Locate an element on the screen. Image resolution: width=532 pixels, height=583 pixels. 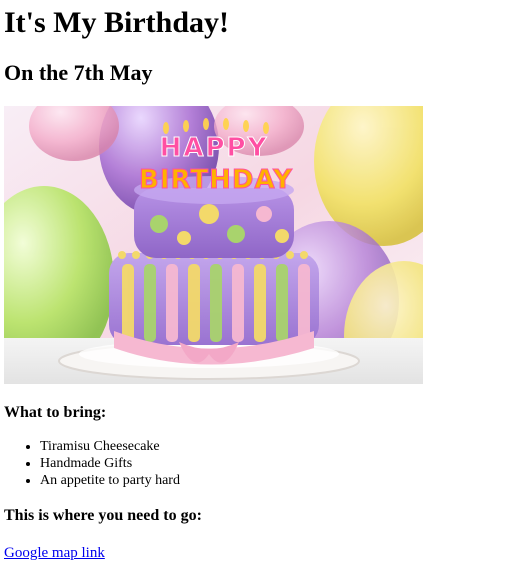
candle-text-line-2: BIRTHDAY is located at coordinates (216, 180).